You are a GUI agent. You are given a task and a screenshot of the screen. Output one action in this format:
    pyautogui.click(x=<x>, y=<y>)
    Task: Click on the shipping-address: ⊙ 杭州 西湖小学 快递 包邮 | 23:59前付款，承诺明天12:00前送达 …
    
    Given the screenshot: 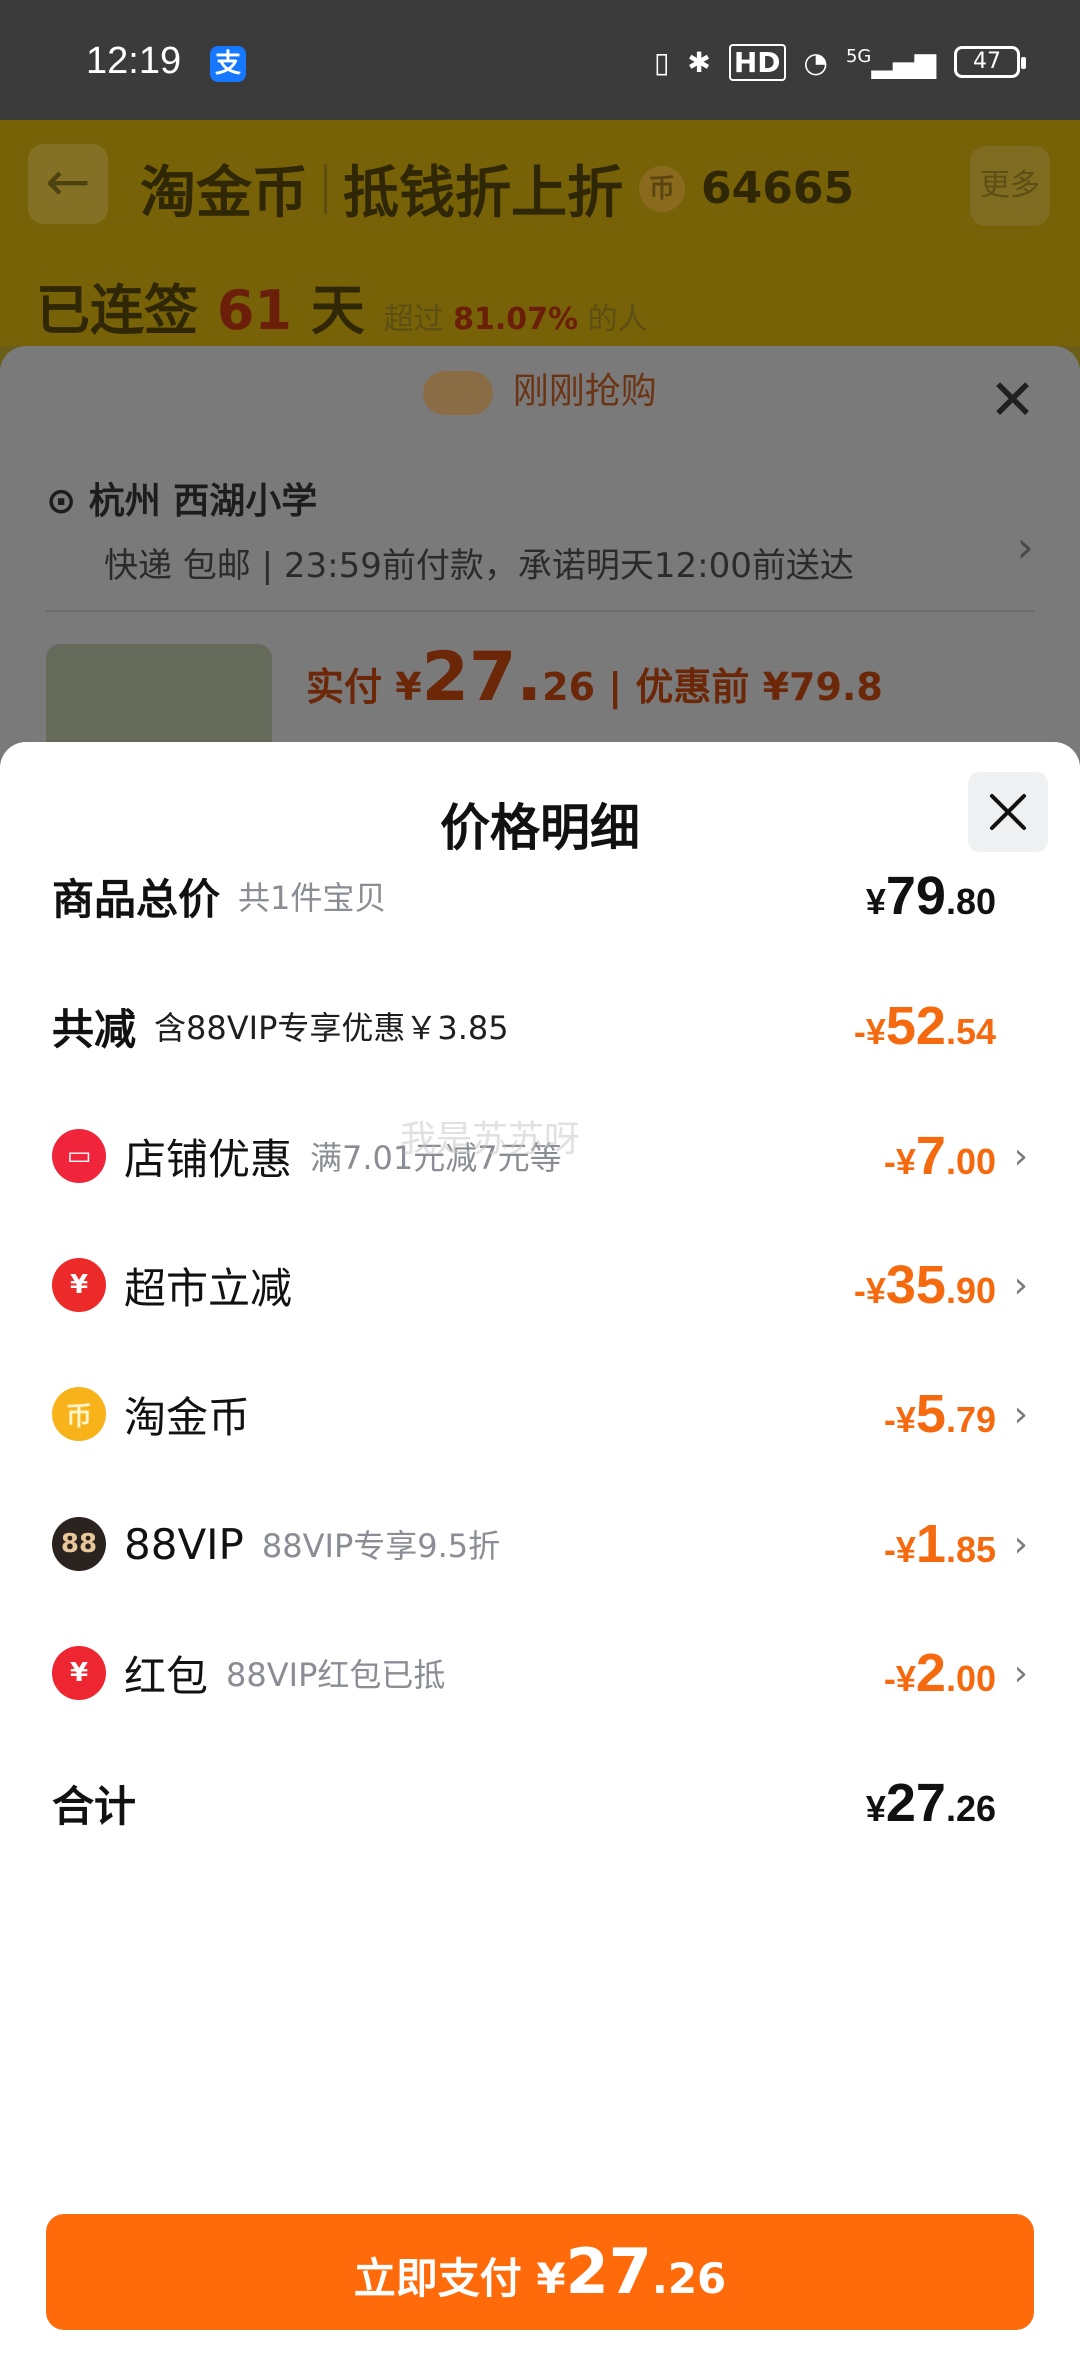 What is the action you would take?
    pyautogui.click(x=540, y=529)
    